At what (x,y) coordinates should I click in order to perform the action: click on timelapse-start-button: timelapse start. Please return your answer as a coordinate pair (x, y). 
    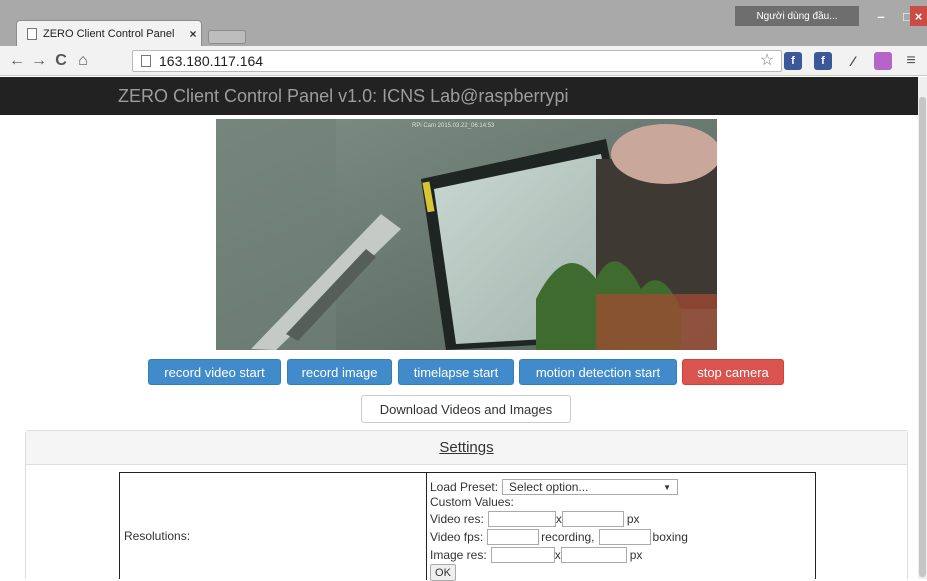
    Looking at the image, I should click on (456, 372).